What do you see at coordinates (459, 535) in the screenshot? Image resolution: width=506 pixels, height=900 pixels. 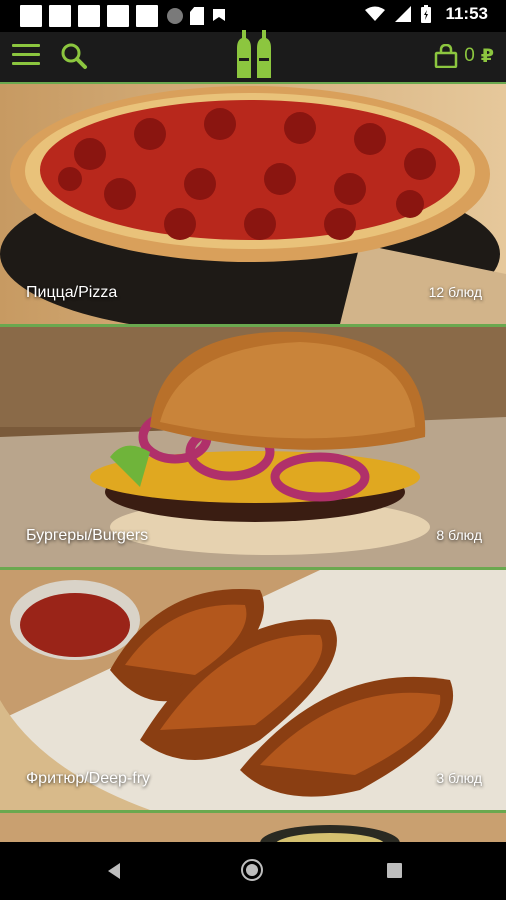 I see `category-count: 8 блюд` at bounding box center [459, 535].